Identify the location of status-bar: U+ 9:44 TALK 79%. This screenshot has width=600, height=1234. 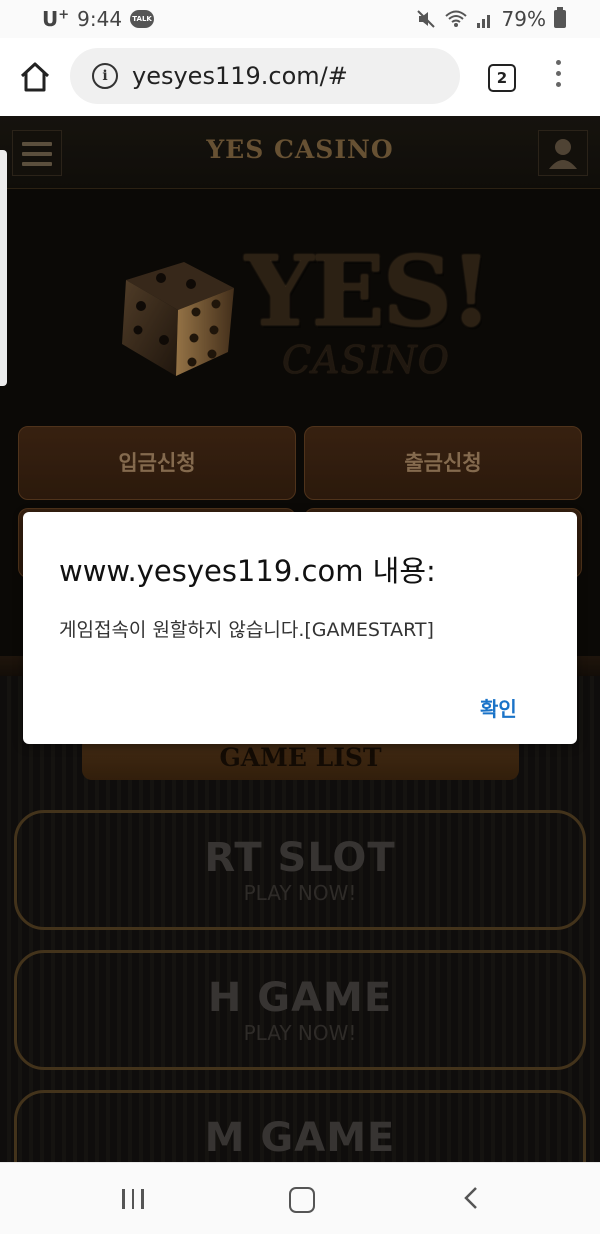
(300, 19).